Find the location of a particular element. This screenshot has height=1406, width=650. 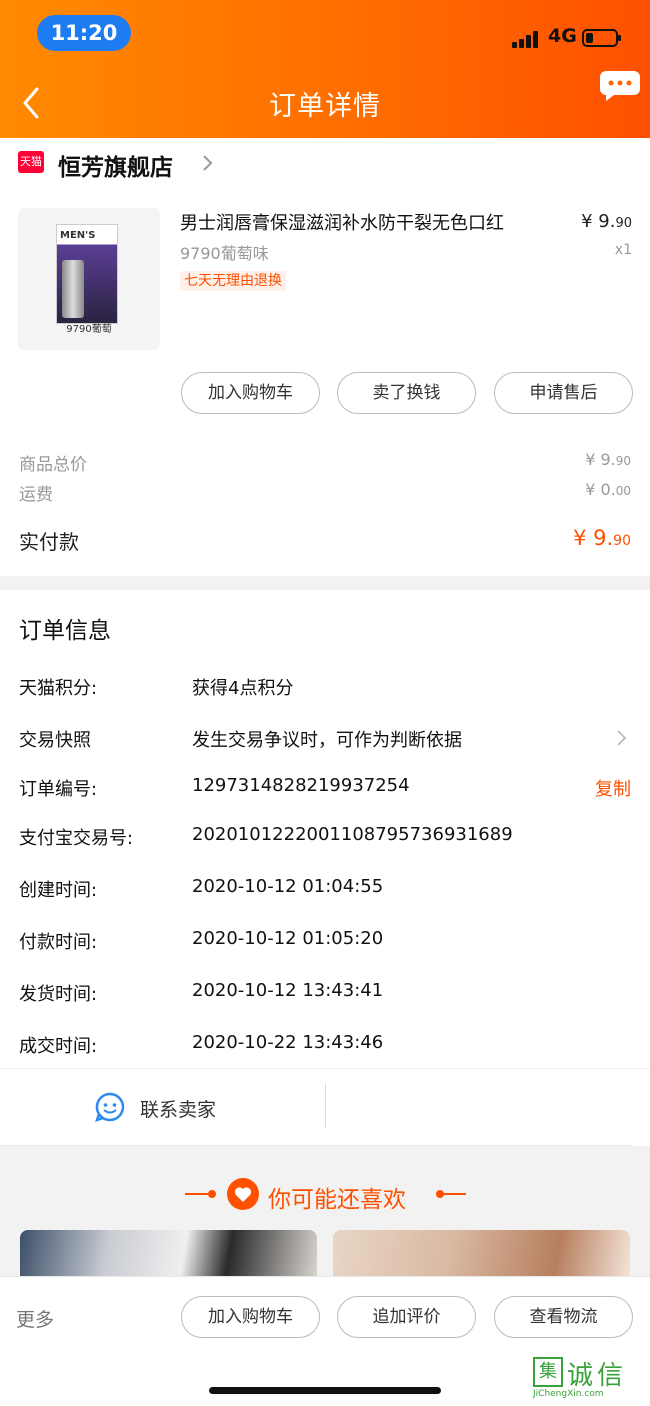

signal-icon is located at coordinates (527, 39).